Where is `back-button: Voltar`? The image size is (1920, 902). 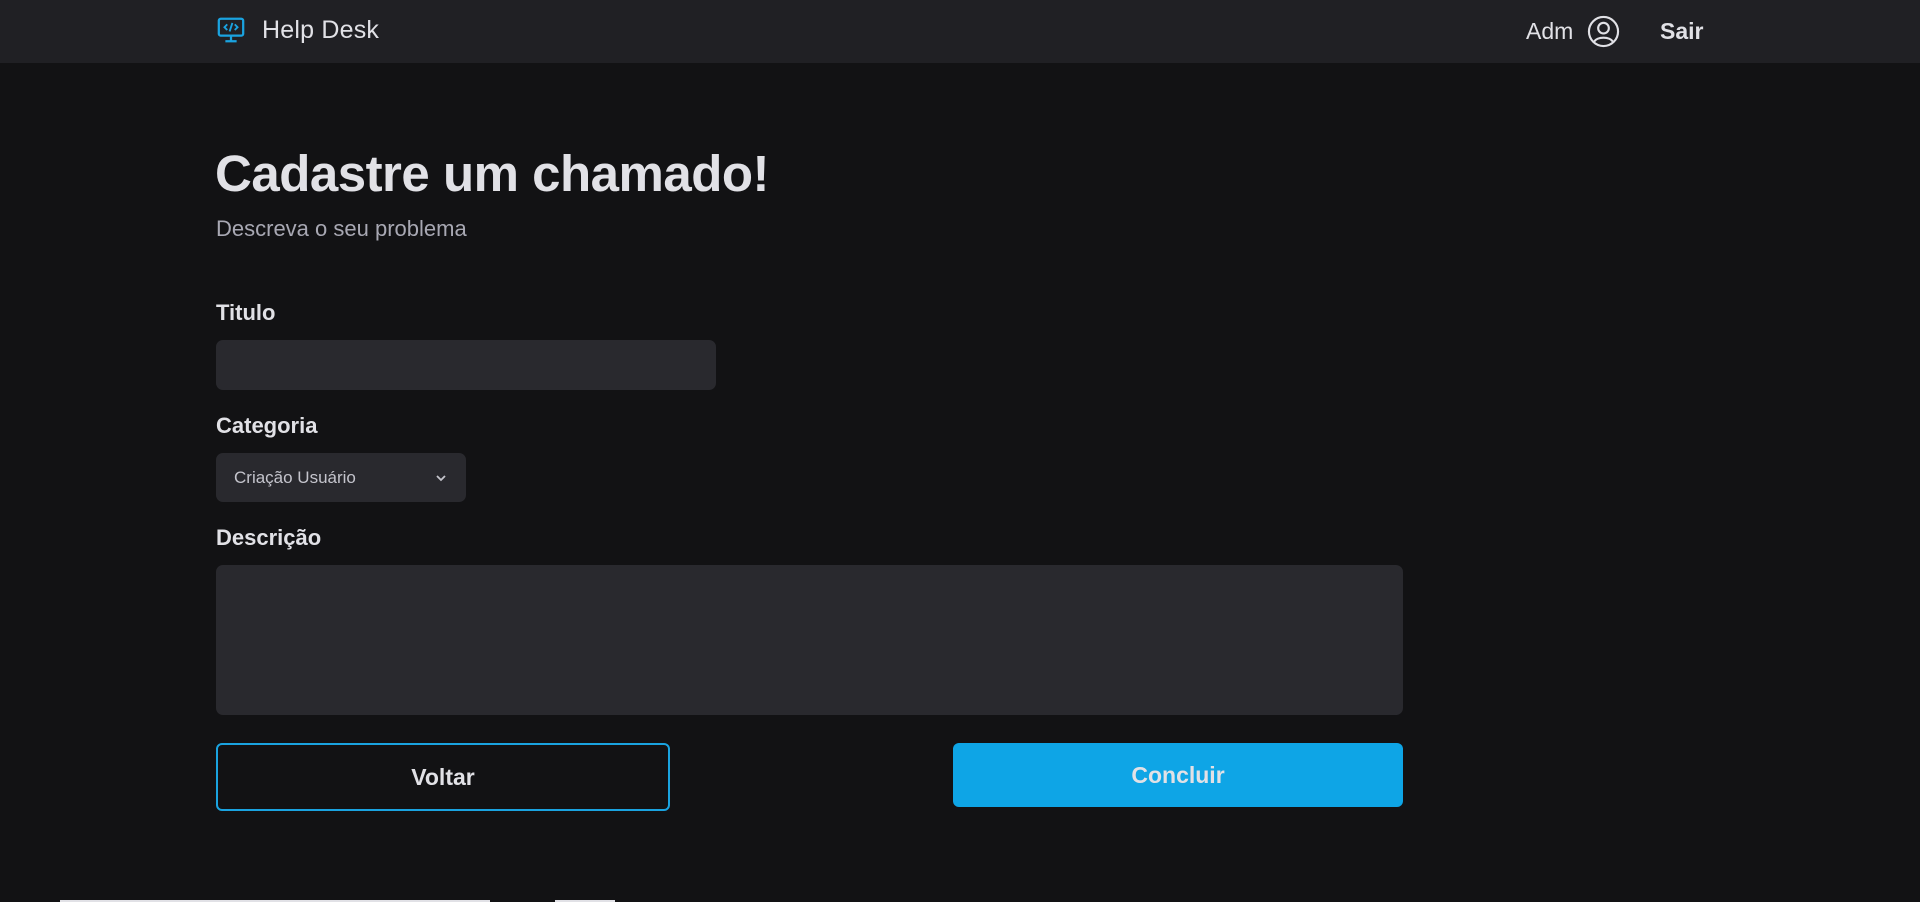 back-button: Voltar is located at coordinates (443, 777).